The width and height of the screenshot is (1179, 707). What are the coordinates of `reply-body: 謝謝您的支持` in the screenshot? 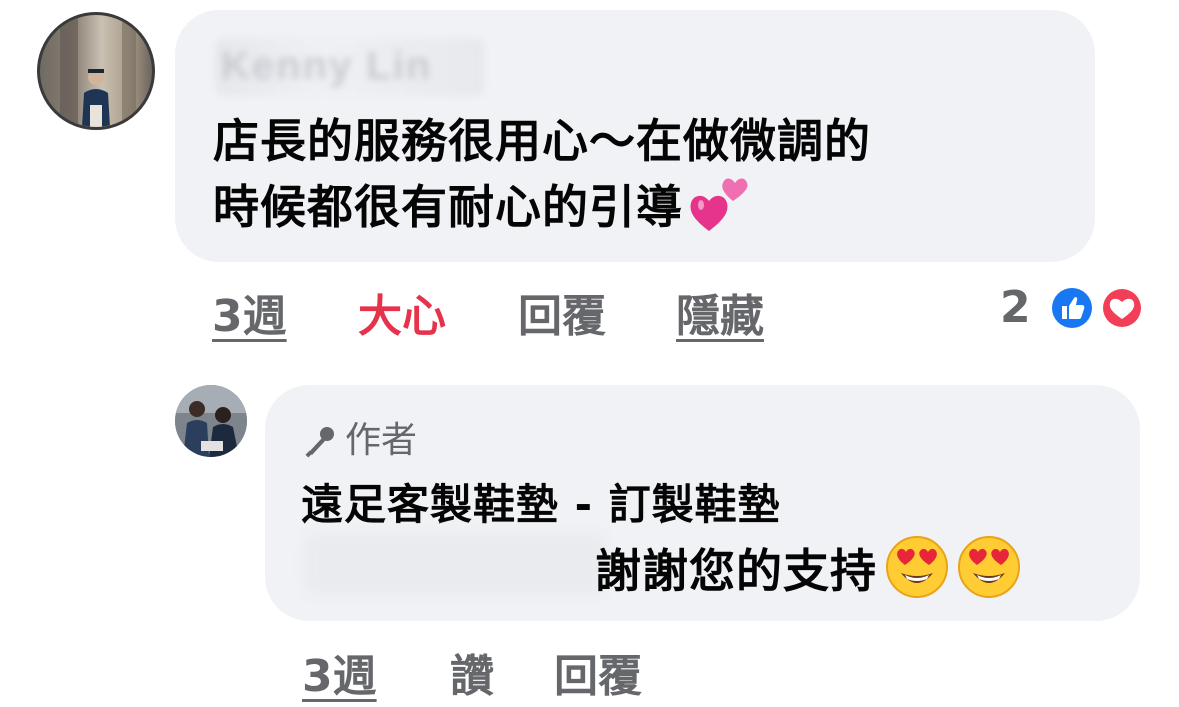 It's located at (808, 572).